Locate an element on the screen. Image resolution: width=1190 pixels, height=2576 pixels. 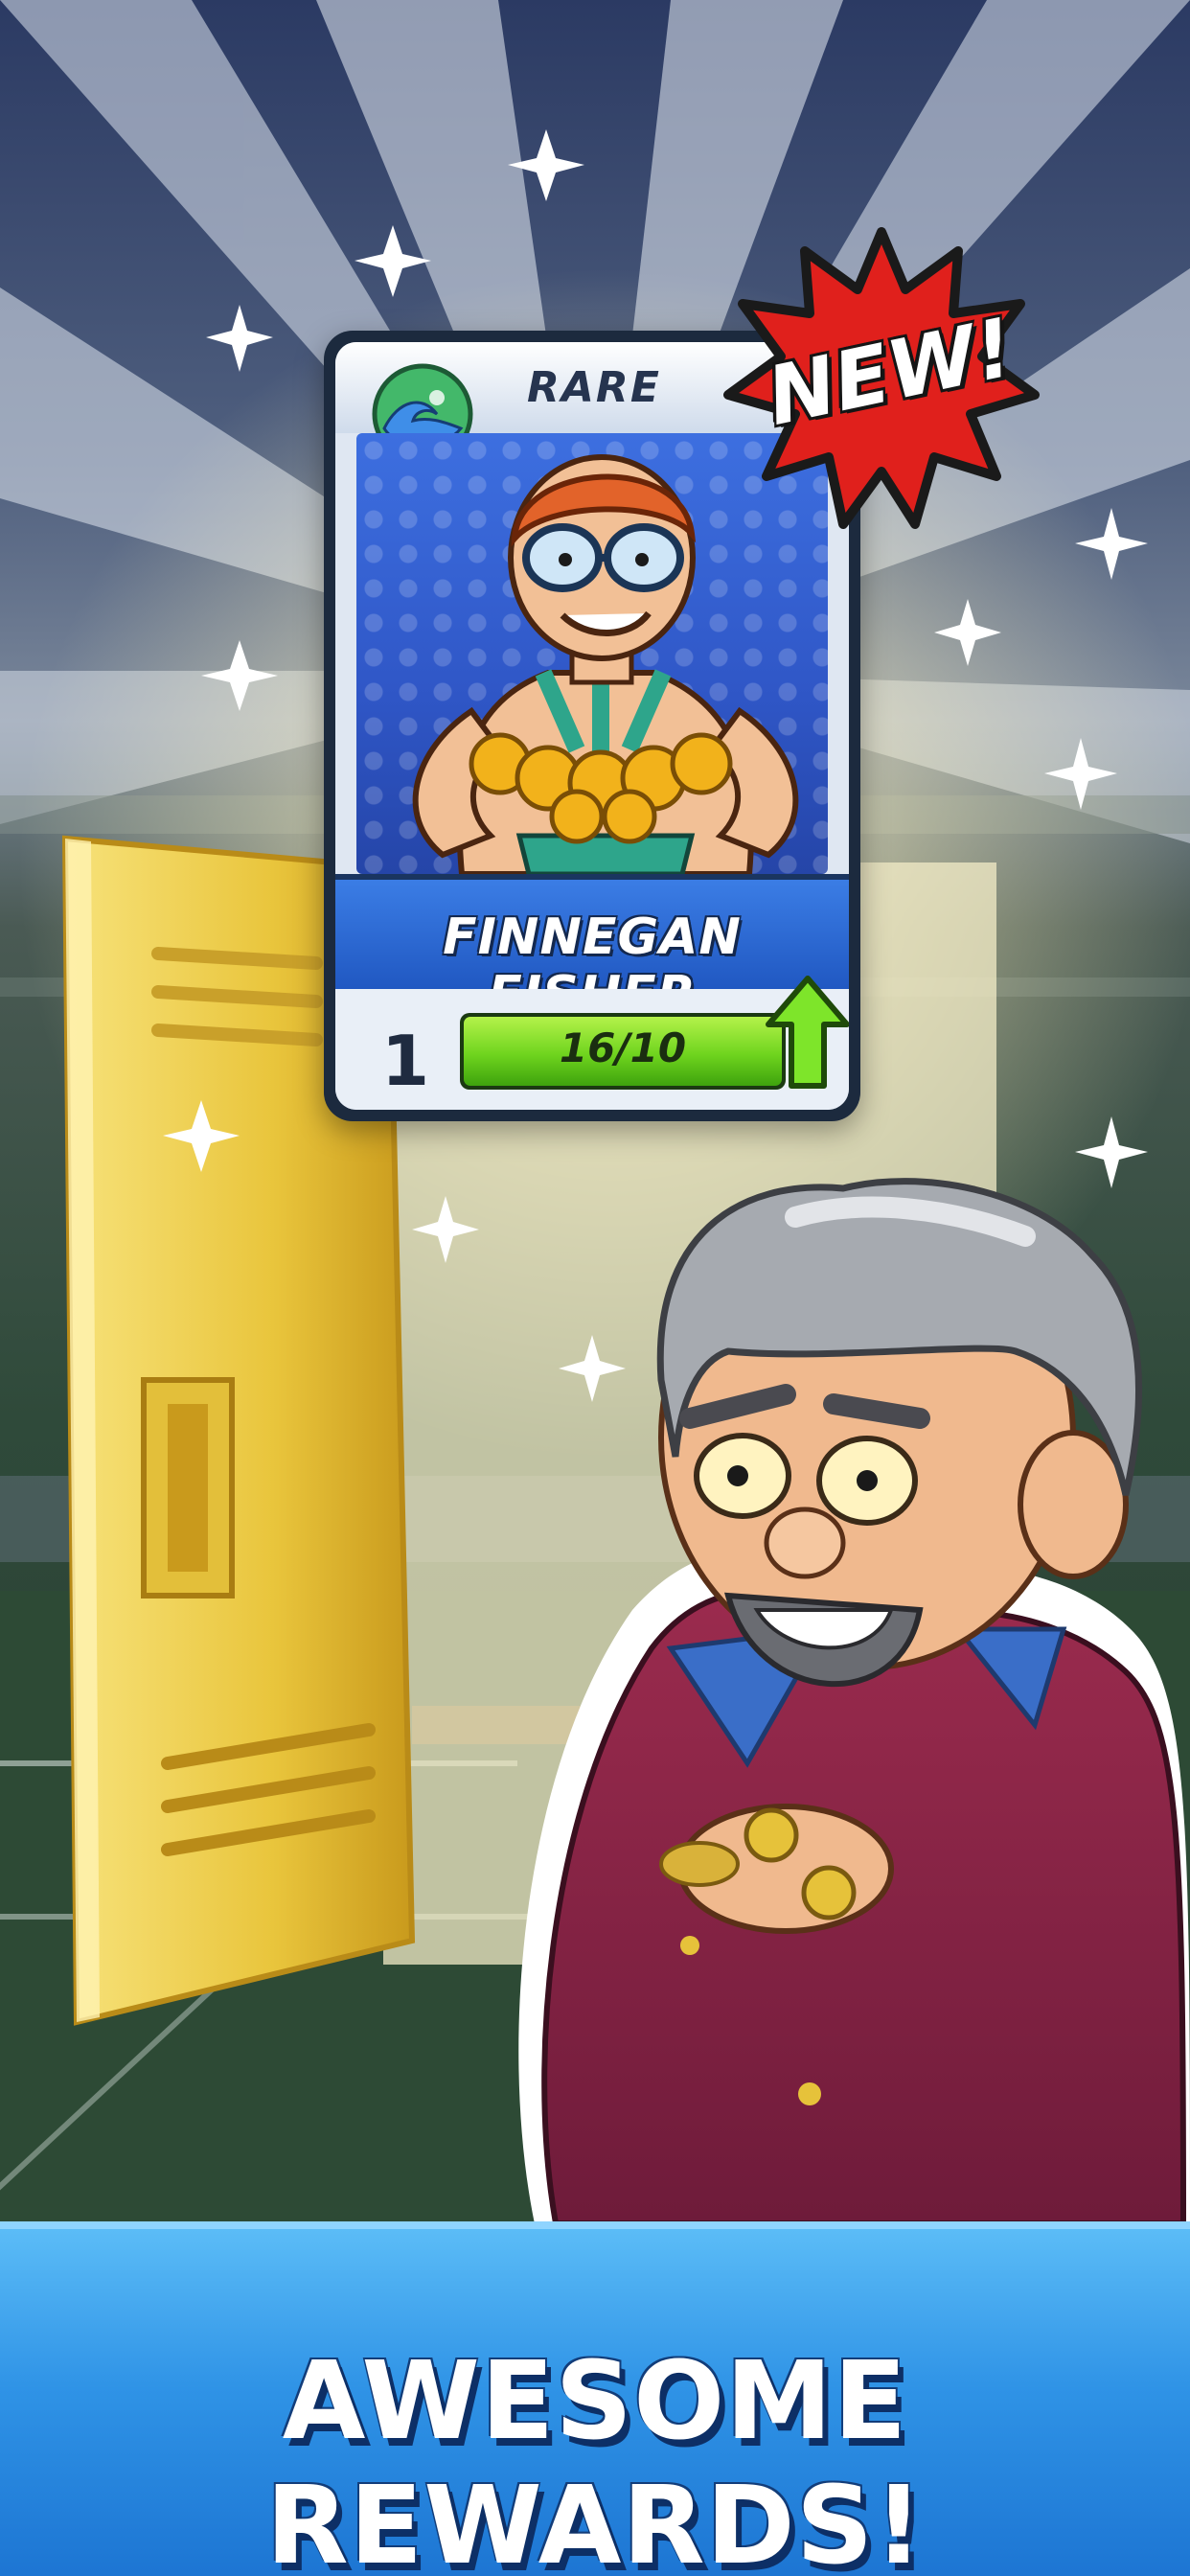
banner-title: AWESOME REWARDS! is located at coordinates (595, 2457).